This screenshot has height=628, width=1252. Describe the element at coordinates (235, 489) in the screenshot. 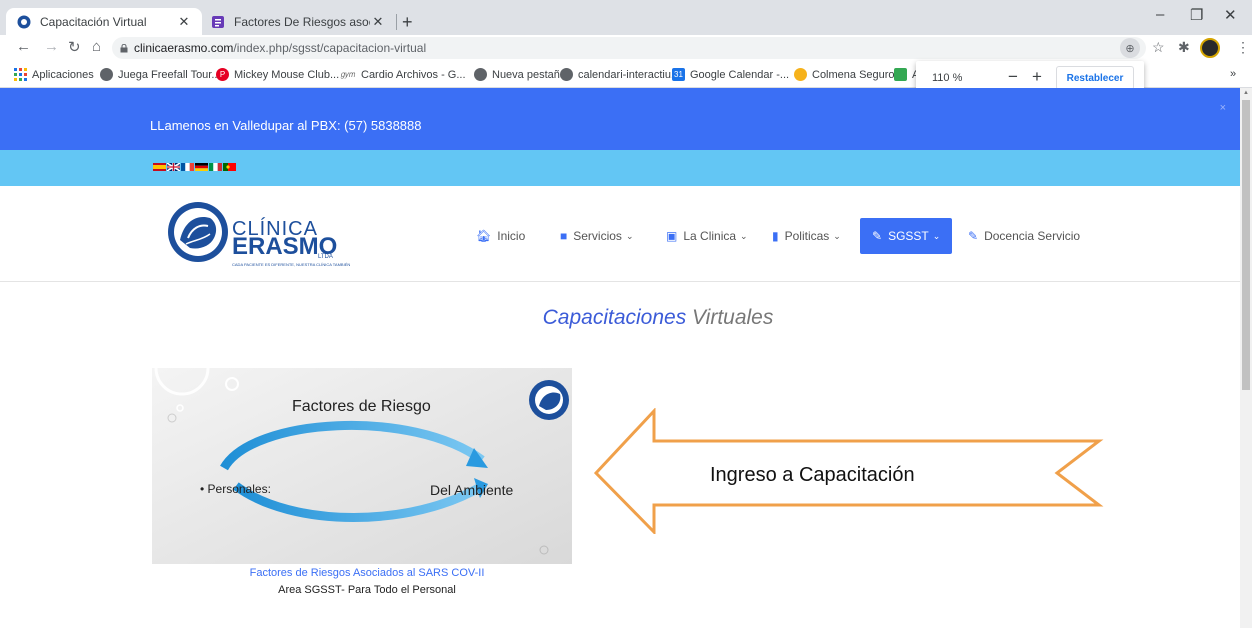

I see `slide-left-text: • Personales:` at that location.